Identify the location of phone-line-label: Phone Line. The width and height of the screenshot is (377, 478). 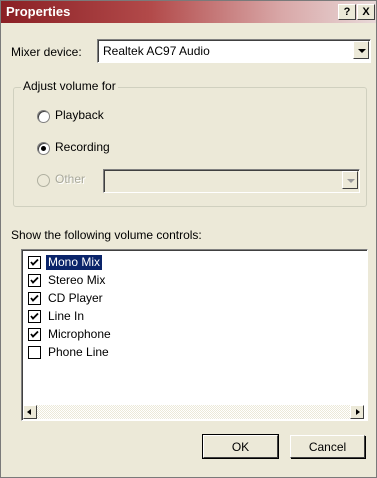
(78, 352).